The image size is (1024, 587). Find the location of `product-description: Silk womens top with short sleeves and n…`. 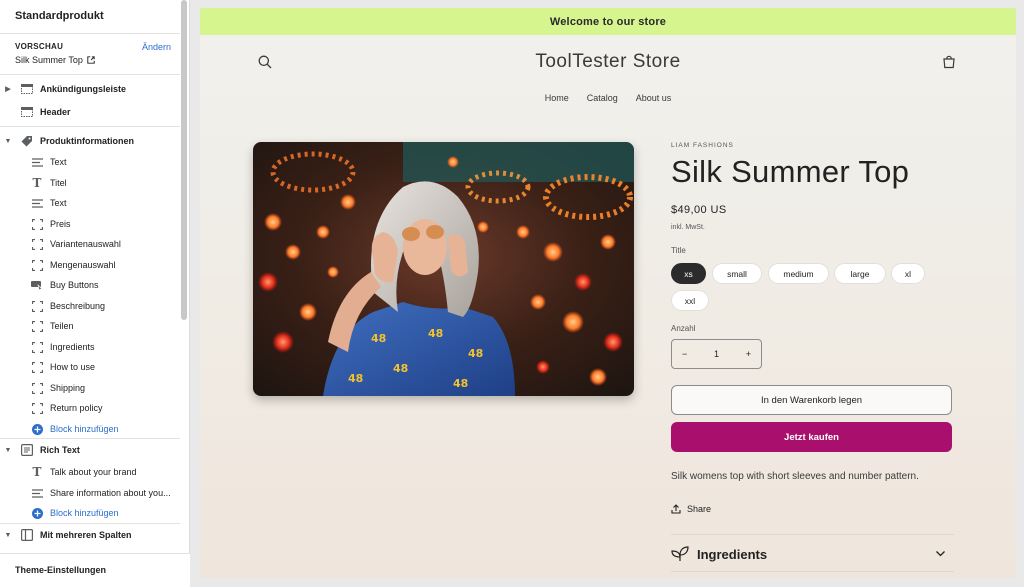

product-description: Silk womens top with short sleeves and n… is located at coordinates (795, 476).